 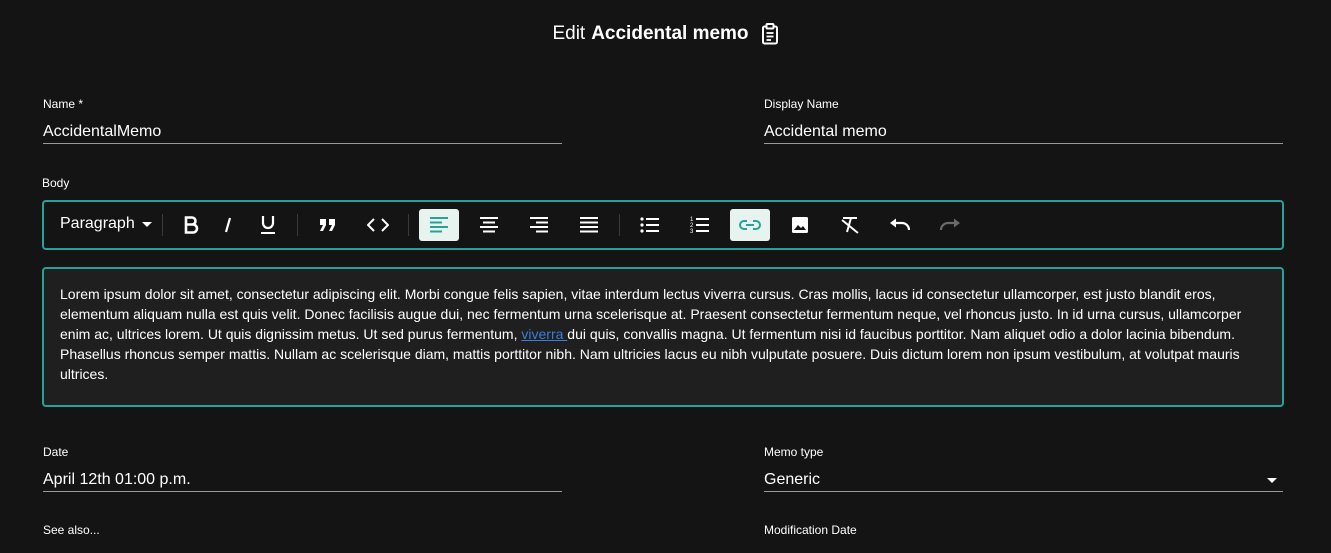 I want to click on memo-type-label: Memo type, so click(x=794, y=452).